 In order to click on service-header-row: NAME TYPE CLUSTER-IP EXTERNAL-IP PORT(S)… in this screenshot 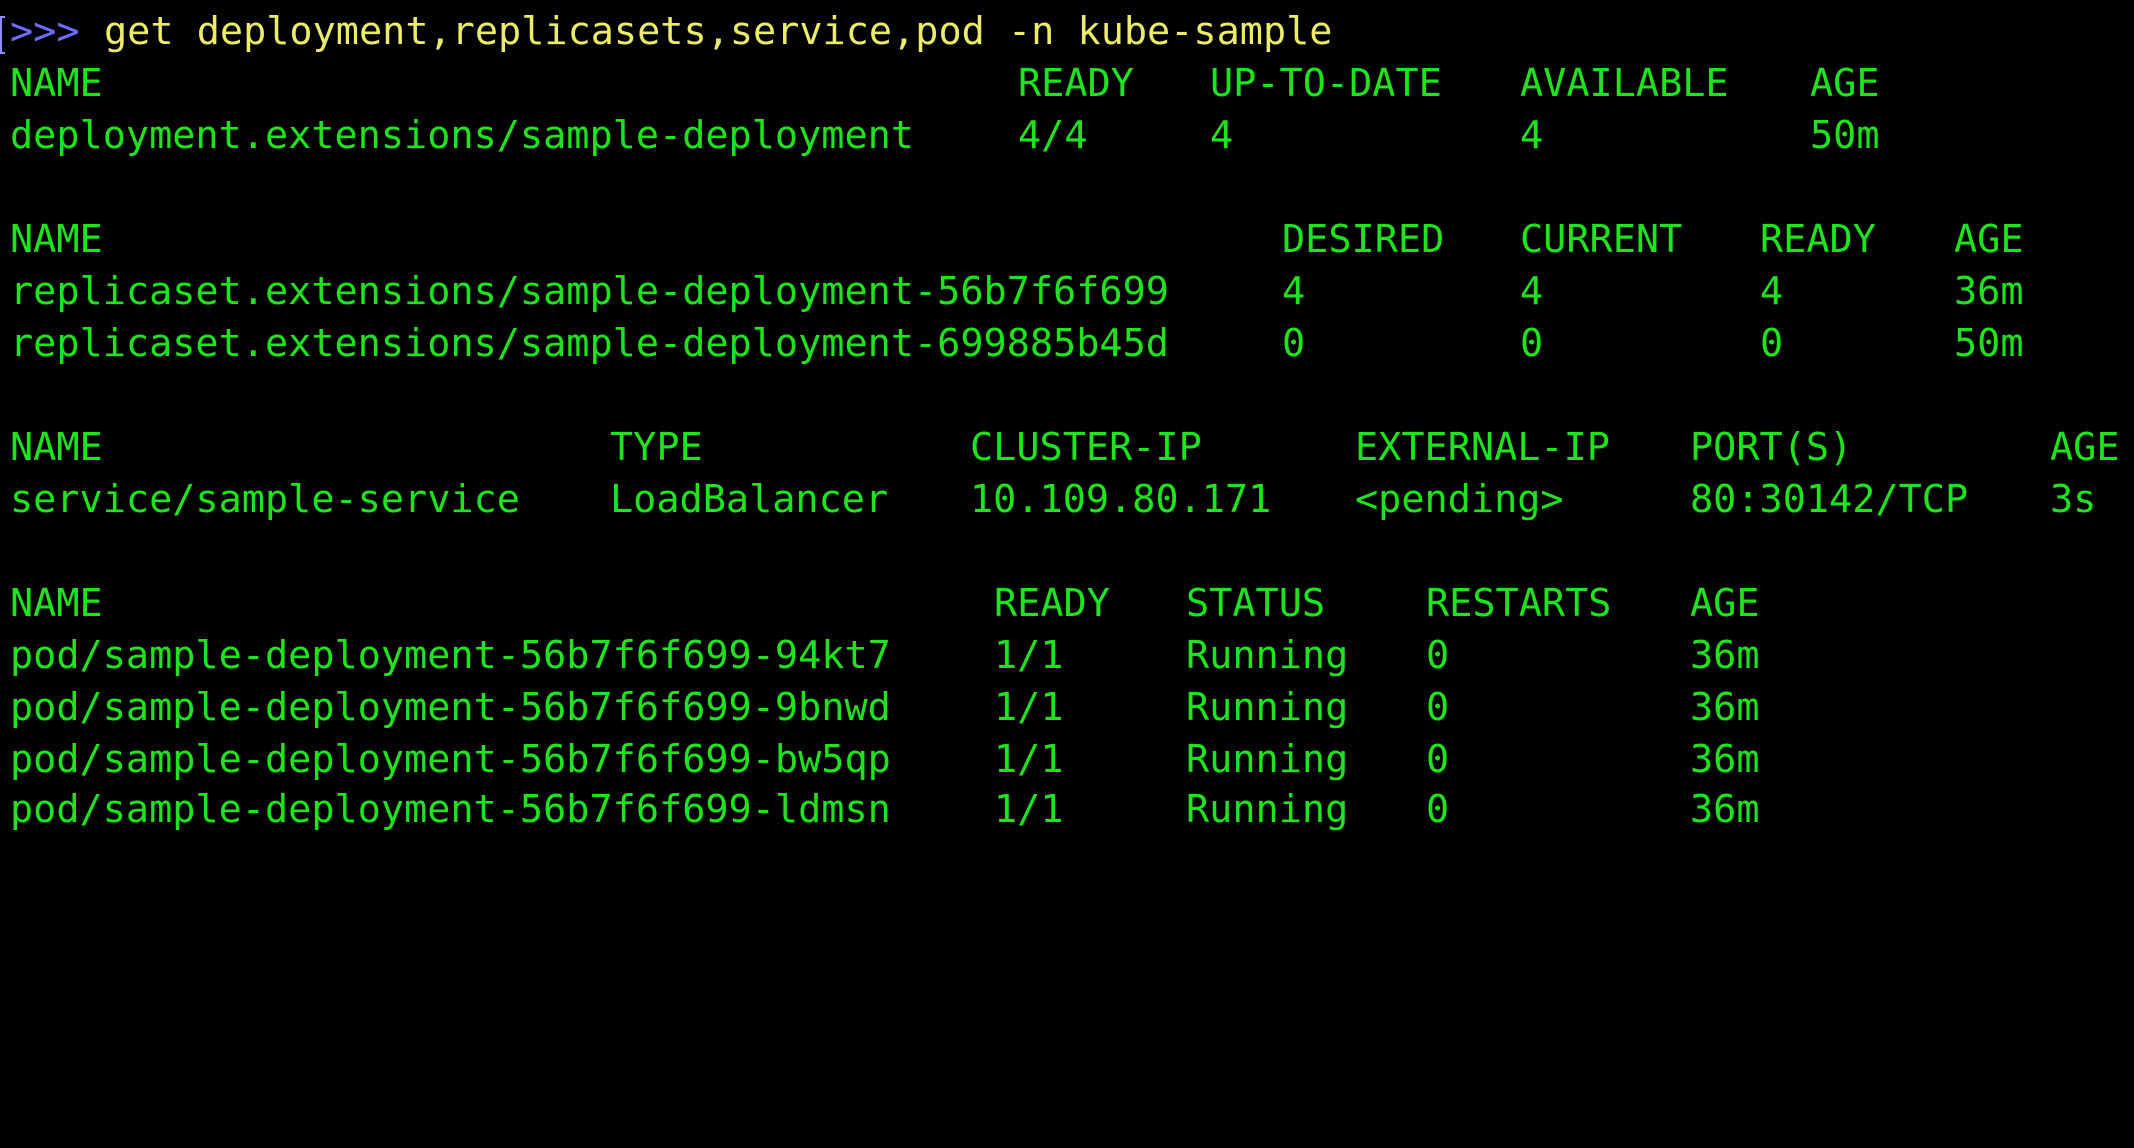, I will do `click(1065, 448)`.